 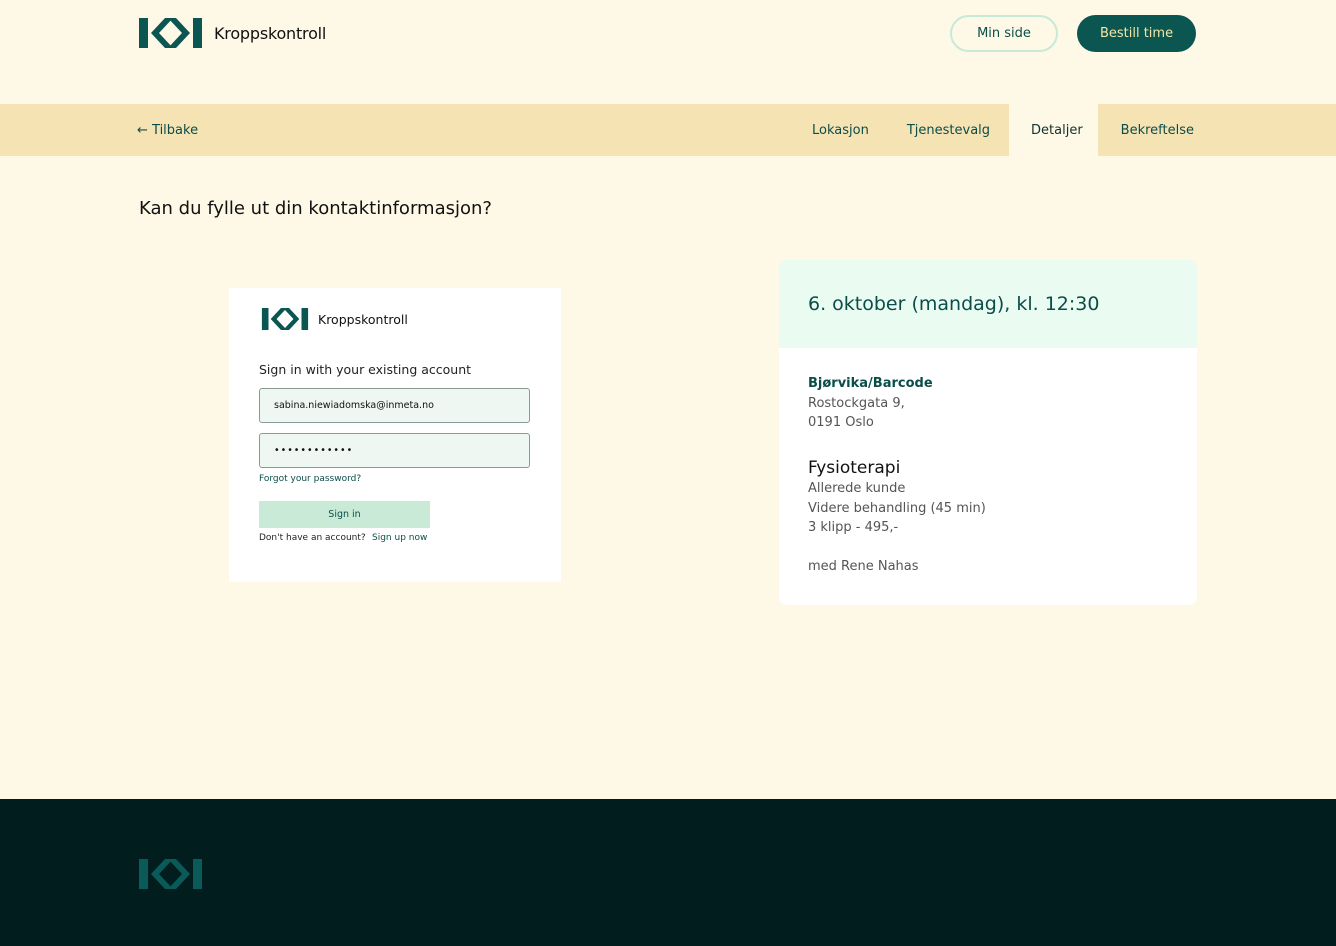 What do you see at coordinates (315, 208) in the screenshot?
I see `page-question: Kan du fylle ut din kontaktinformasjon?` at bounding box center [315, 208].